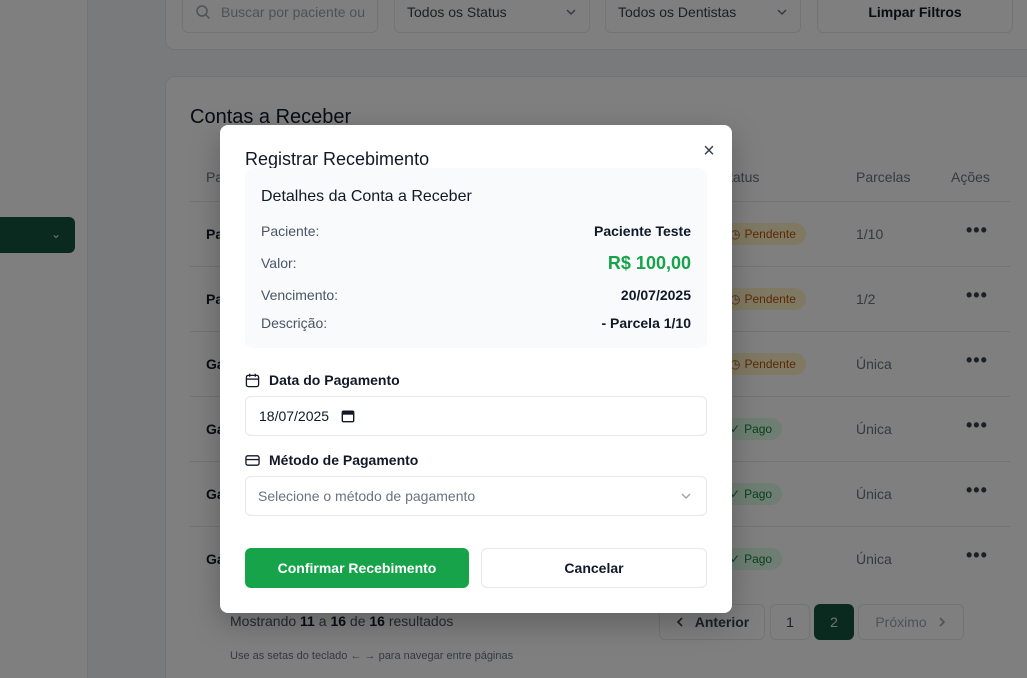 The height and width of the screenshot is (678, 1027). What do you see at coordinates (649, 263) in the screenshot?
I see `amount-value: R$ 100,00` at bounding box center [649, 263].